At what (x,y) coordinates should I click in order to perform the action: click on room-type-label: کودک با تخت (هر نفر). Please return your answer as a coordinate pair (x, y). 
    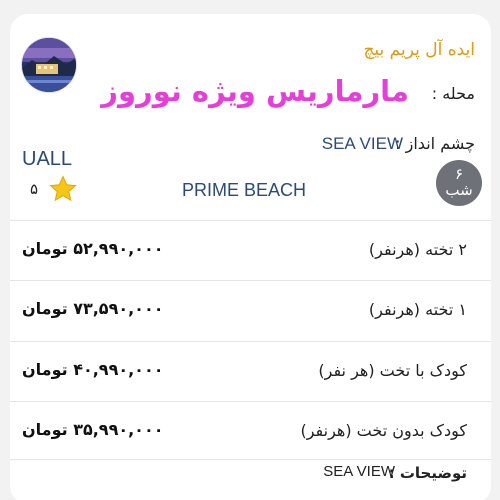
    Looking at the image, I should click on (392, 370).